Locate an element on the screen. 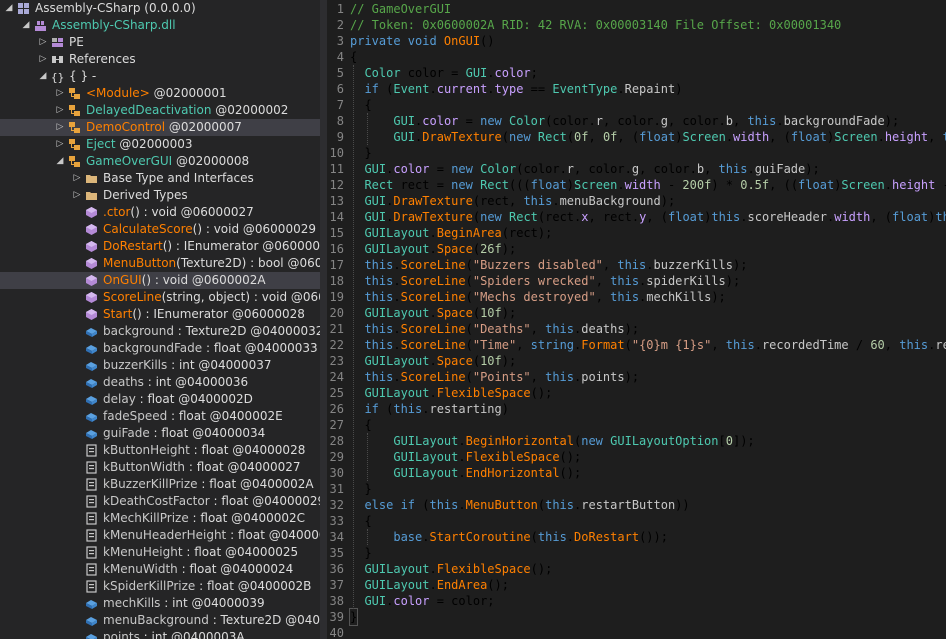  tree-item: points : int @0400003A is located at coordinates (160, 634).